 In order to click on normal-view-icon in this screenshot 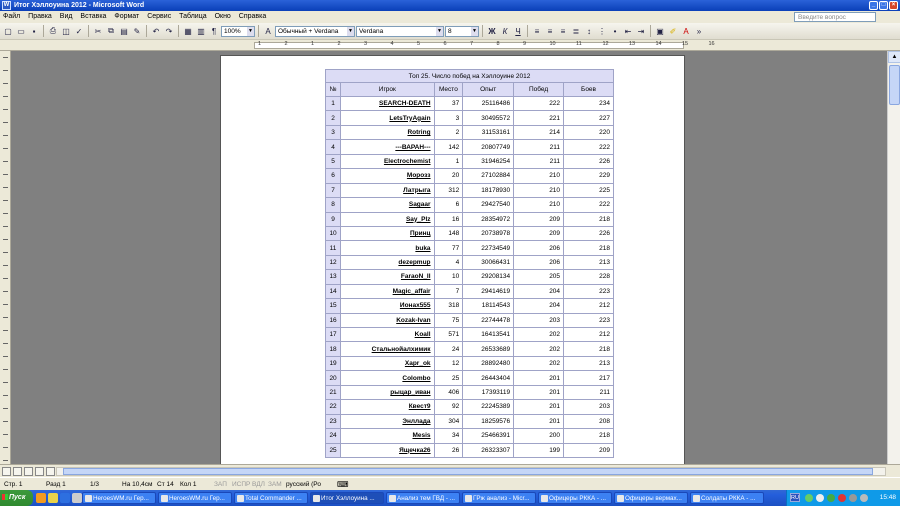, I will do `click(6, 471)`.